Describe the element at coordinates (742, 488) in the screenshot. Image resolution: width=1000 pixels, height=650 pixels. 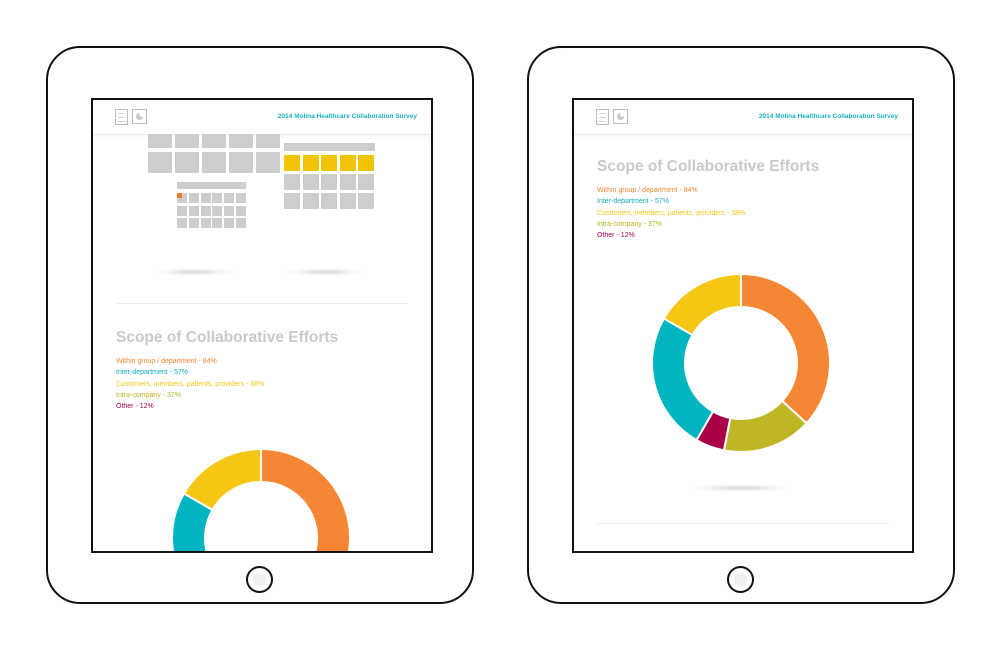
I see `chart-shadow` at that location.